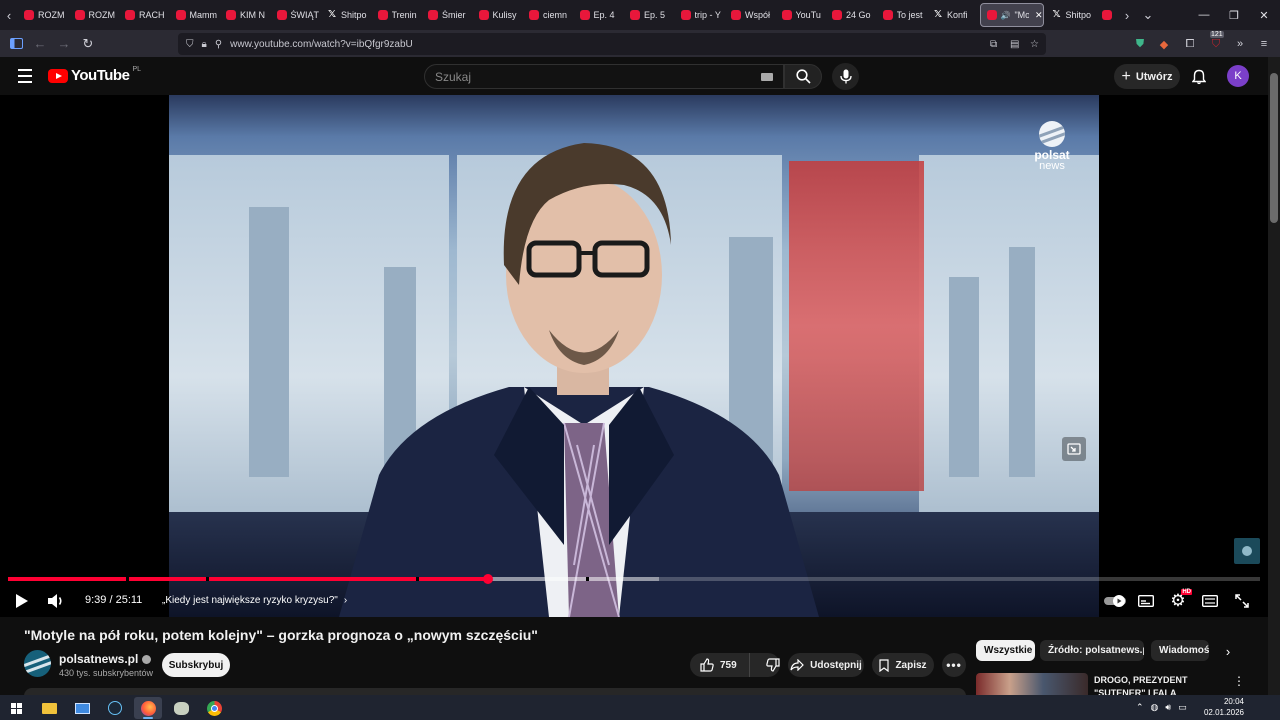  What do you see at coordinates (649, 15) in the screenshot?
I see `tab: Ep. 5` at bounding box center [649, 15].